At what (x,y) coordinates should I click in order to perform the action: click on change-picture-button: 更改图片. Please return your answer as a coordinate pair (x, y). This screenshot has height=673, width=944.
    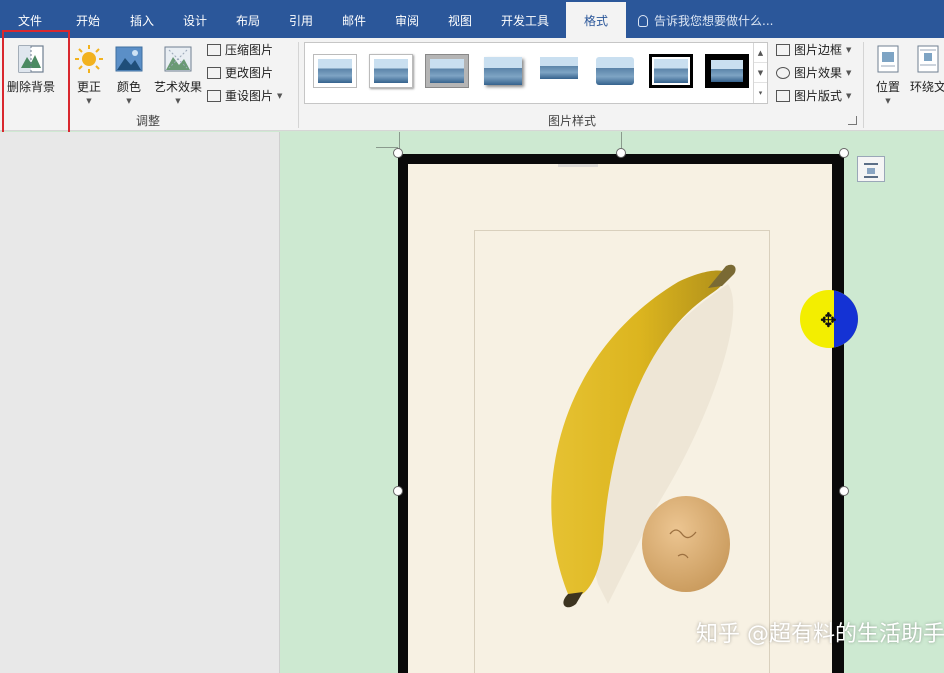
    Looking at the image, I should click on (240, 73).